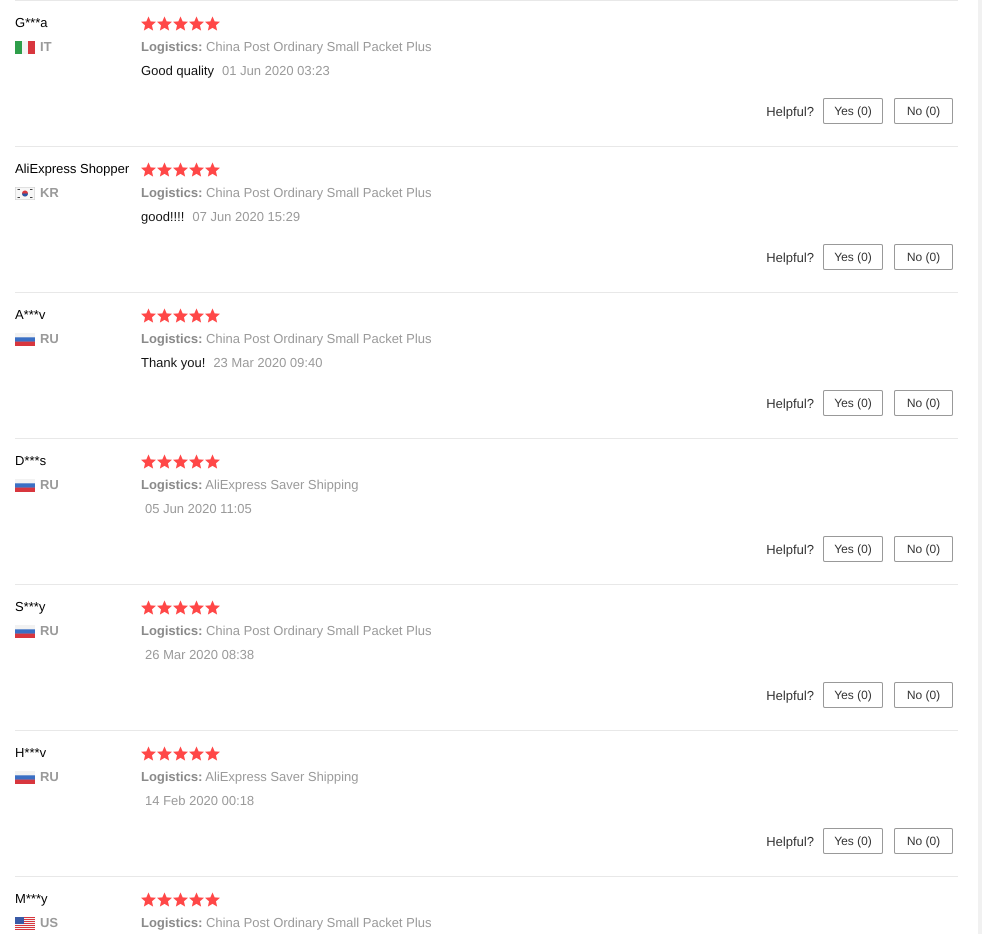  Describe the element at coordinates (198, 509) in the screenshot. I see `review-date: 05 Jun 2020 11:05` at that location.